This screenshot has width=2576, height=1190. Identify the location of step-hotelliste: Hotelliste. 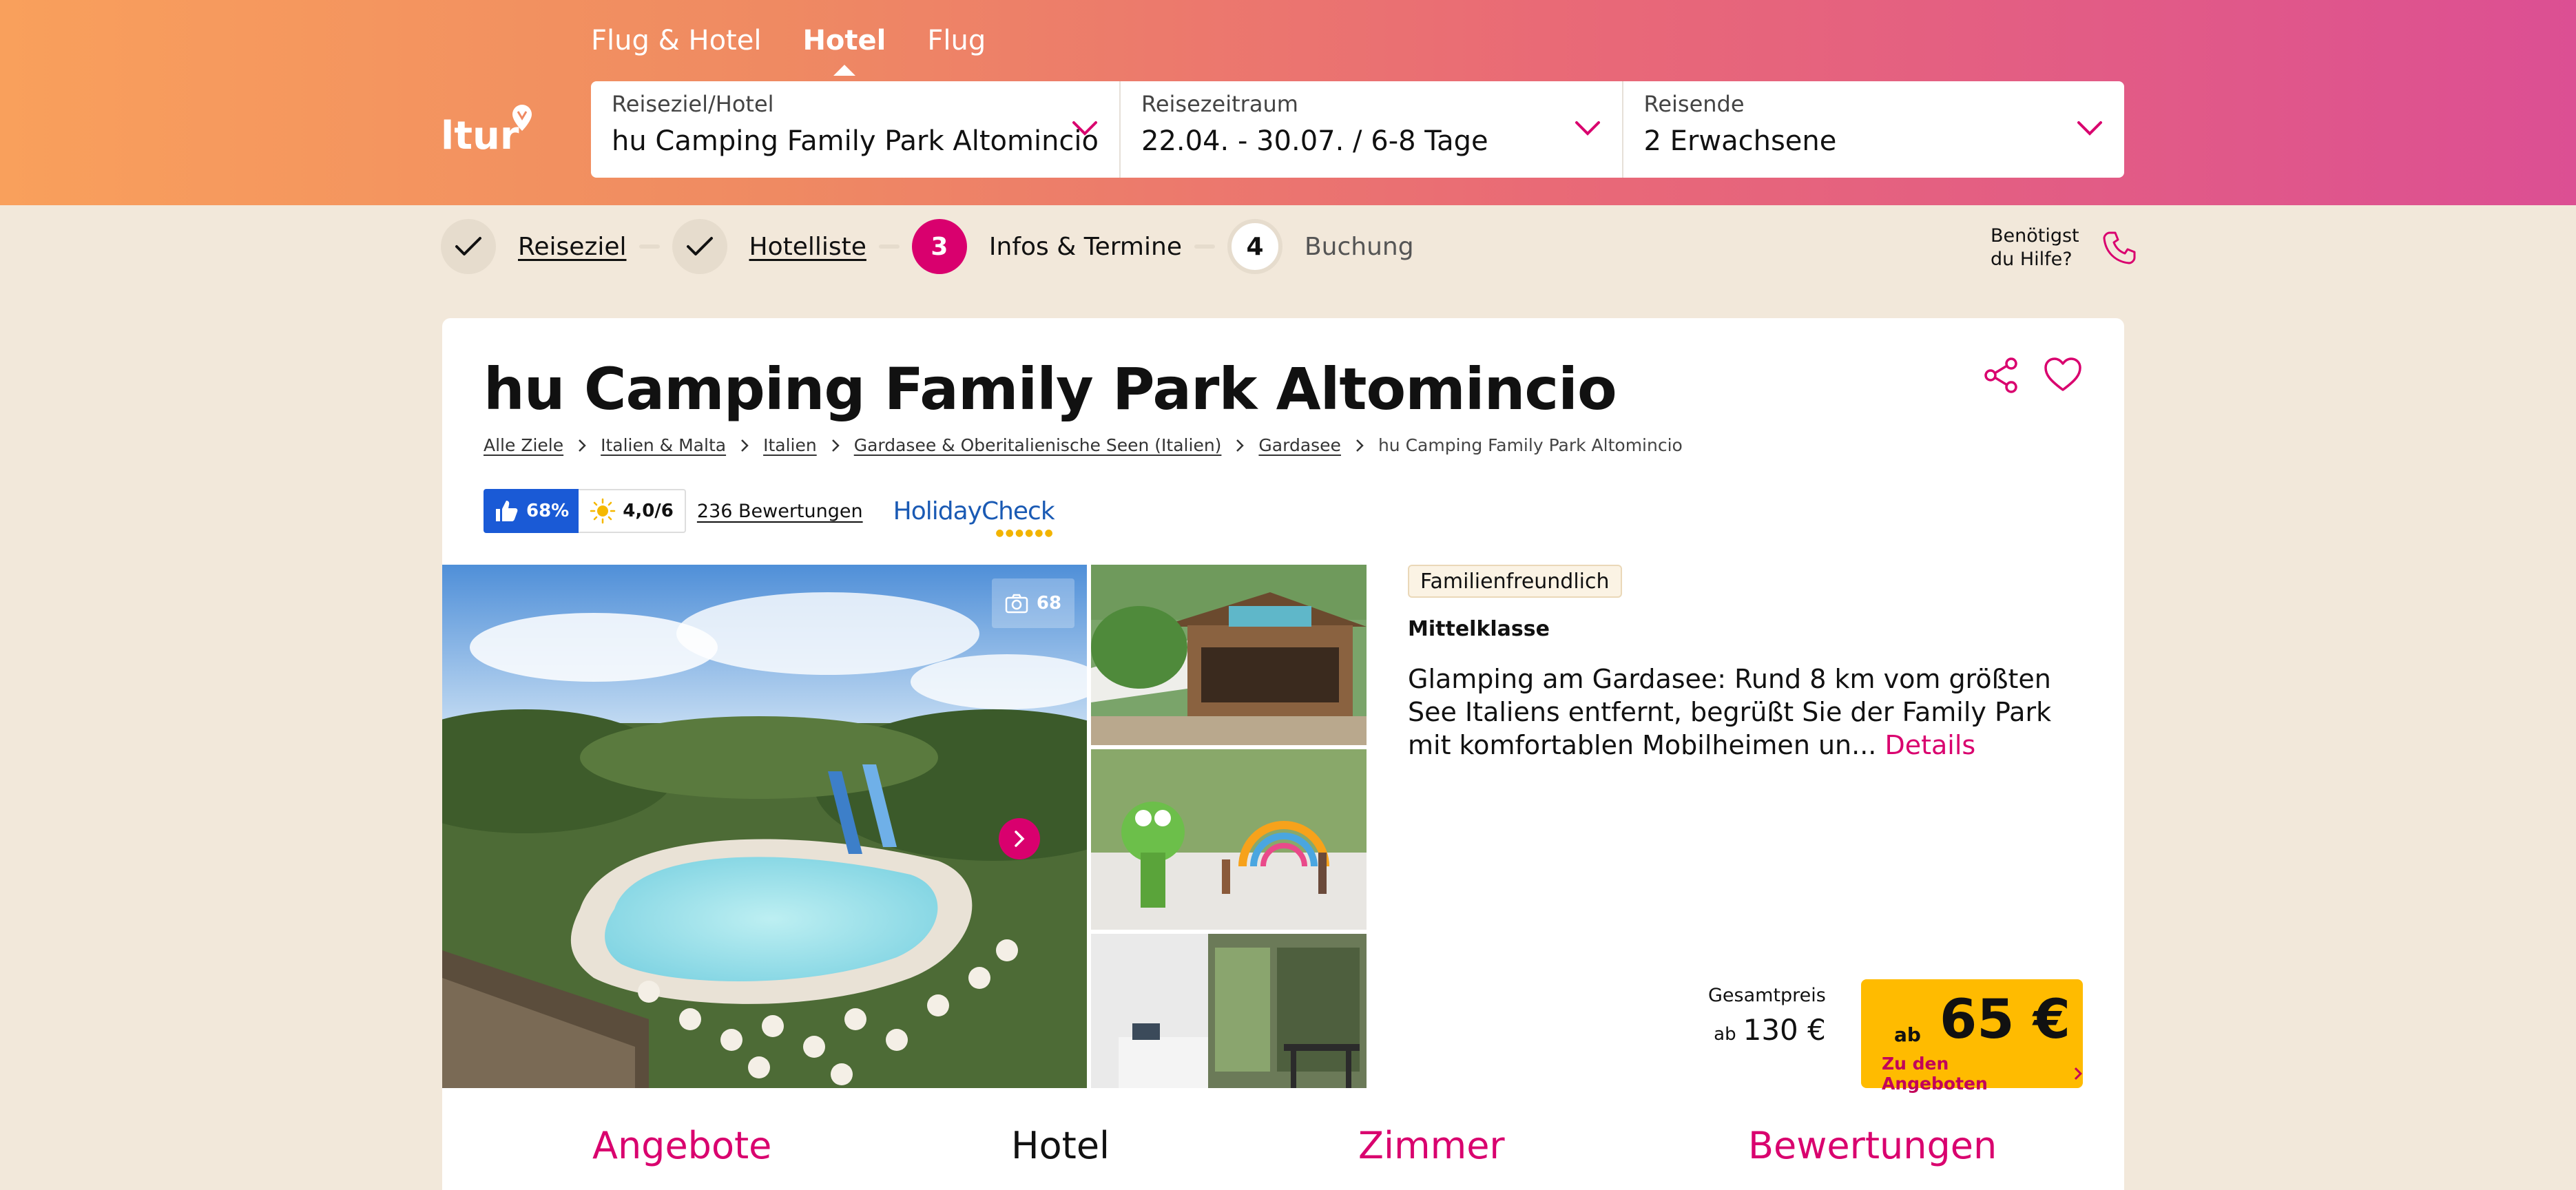
(769, 246).